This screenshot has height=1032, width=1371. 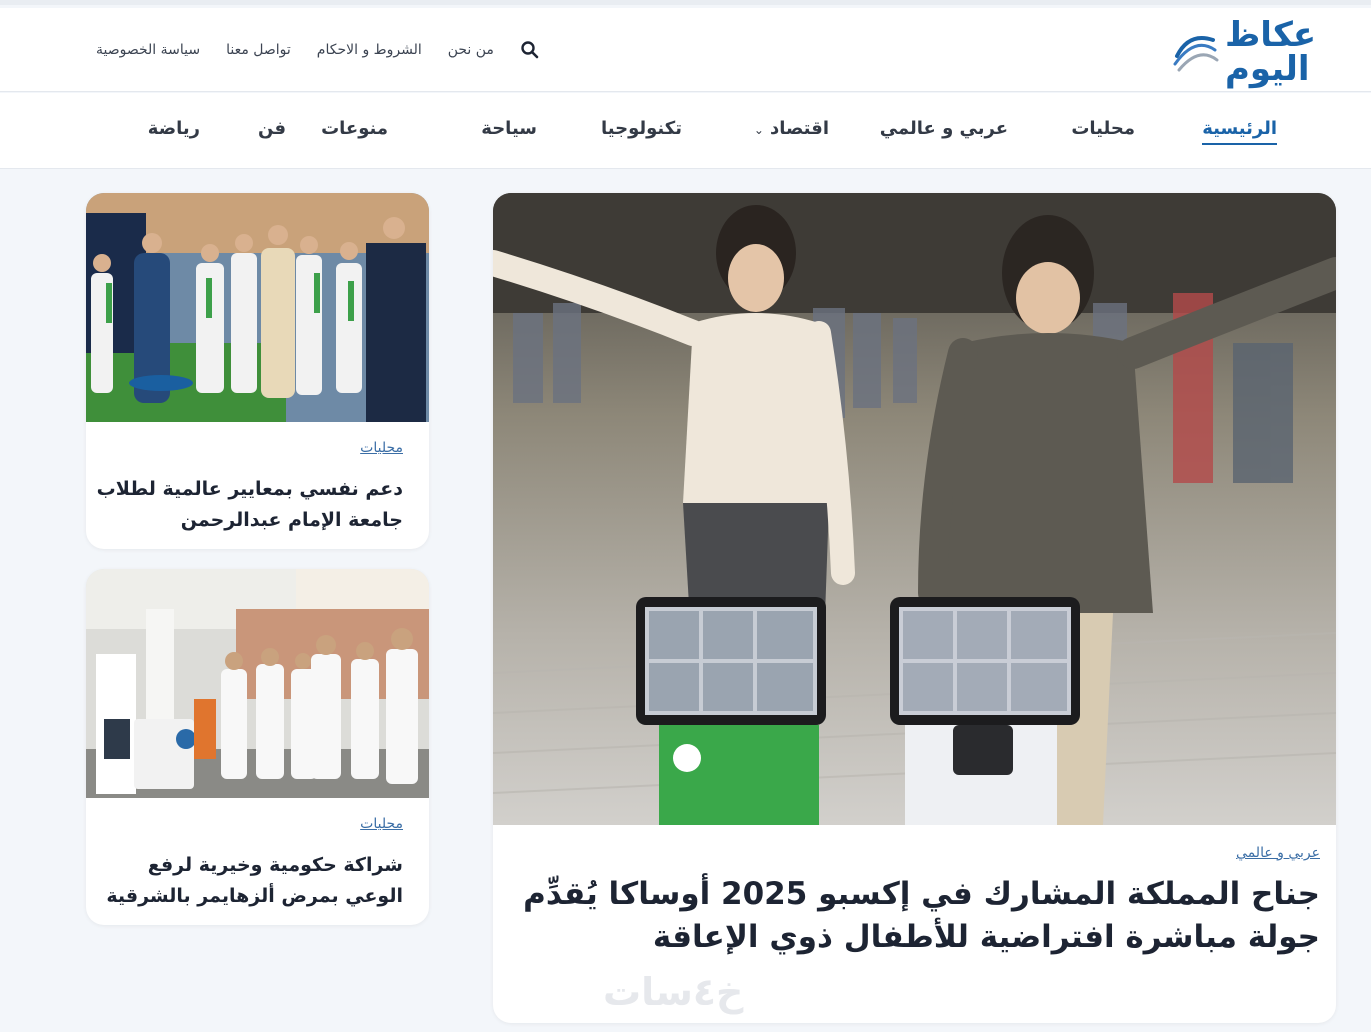 What do you see at coordinates (530, 50) in the screenshot?
I see `search-icon` at bounding box center [530, 50].